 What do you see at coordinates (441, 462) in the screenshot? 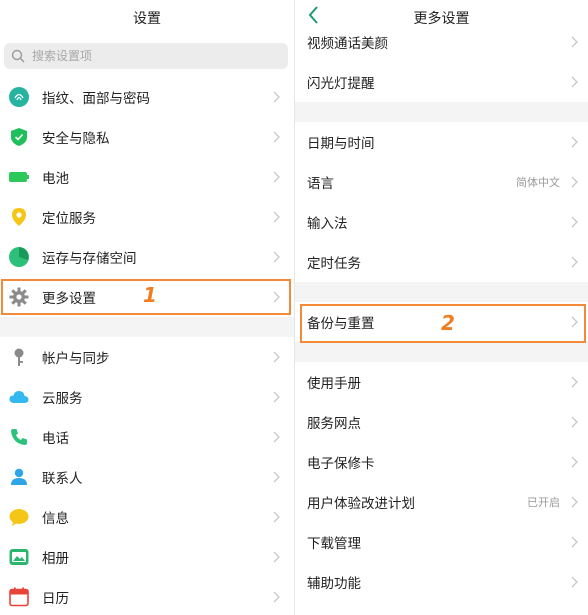
I see `more-settings-item: 电子保修卡` at bounding box center [441, 462].